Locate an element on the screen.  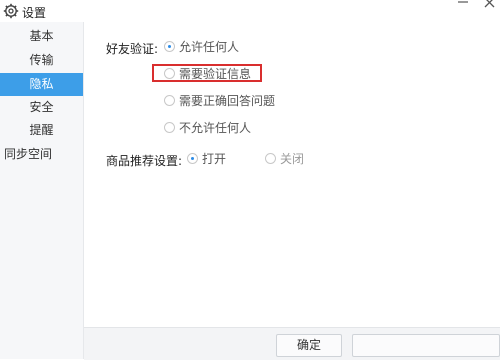
radio-answer-question: 需要正确回答问题 is located at coordinates (234, 101).